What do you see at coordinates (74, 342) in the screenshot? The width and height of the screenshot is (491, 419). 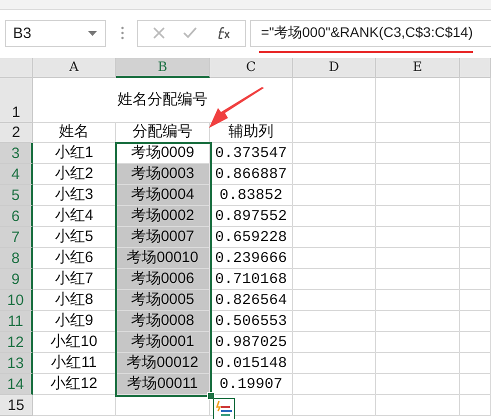 I see `table-cell: 小红10` at bounding box center [74, 342].